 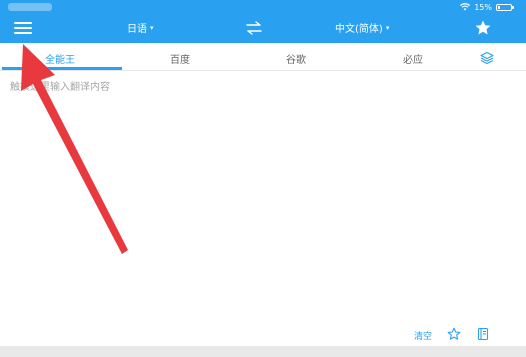 What do you see at coordinates (483, 28) in the screenshot?
I see `star-icon` at bounding box center [483, 28].